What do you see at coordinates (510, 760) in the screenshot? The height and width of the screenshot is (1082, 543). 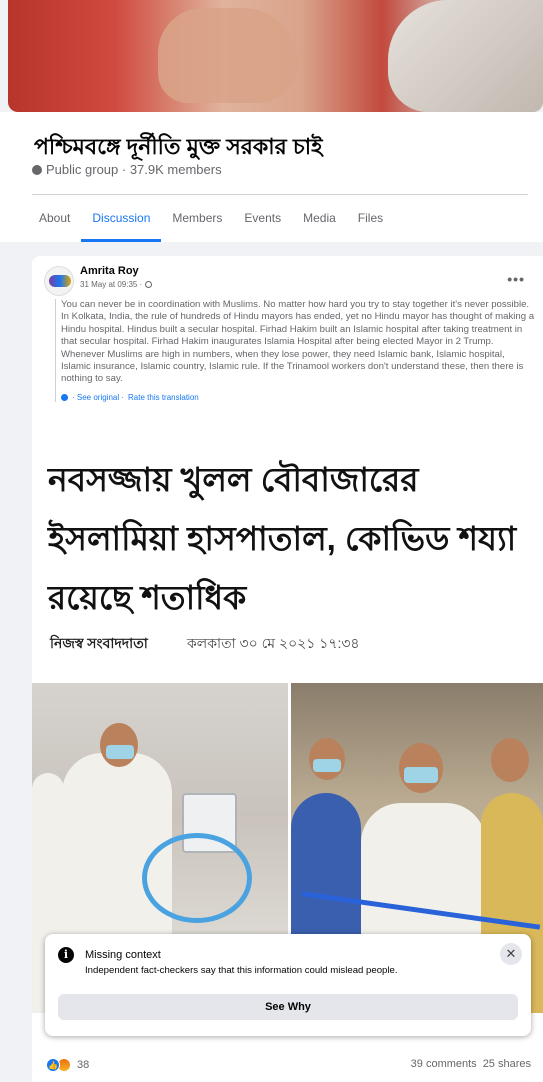 I see `person-head` at bounding box center [510, 760].